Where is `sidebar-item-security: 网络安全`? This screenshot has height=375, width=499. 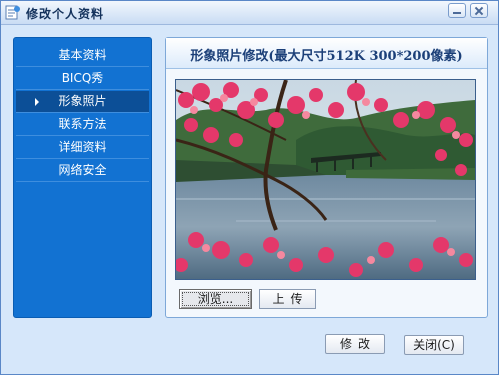 sidebar-item-security: 网络安全 is located at coordinates (82, 171).